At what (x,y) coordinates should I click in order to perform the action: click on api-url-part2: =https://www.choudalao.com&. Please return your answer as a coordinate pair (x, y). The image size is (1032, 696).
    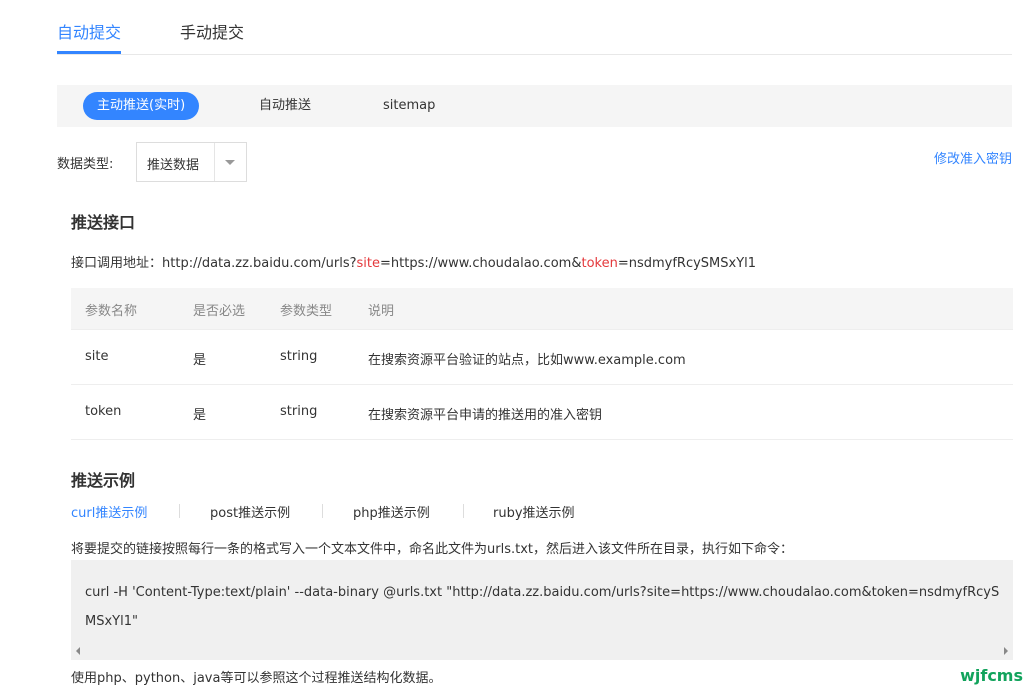
    Looking at the image, I should click on (481, 263).